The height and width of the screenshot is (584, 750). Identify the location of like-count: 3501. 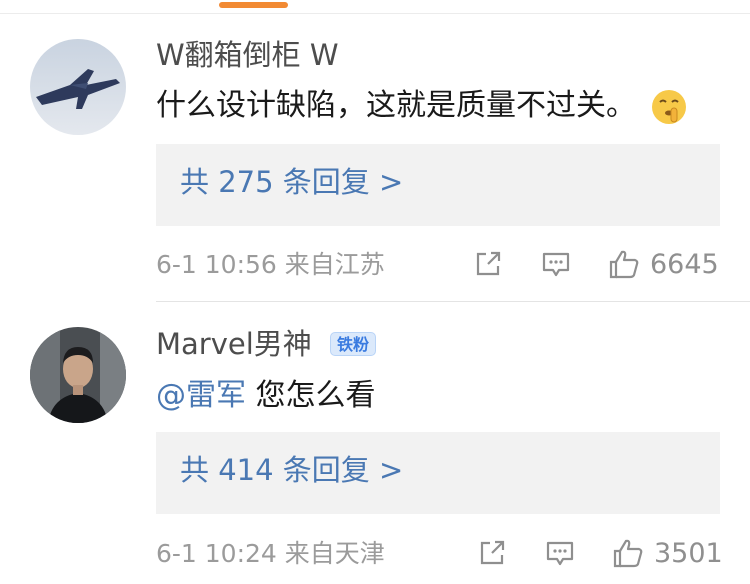
(688, 553).